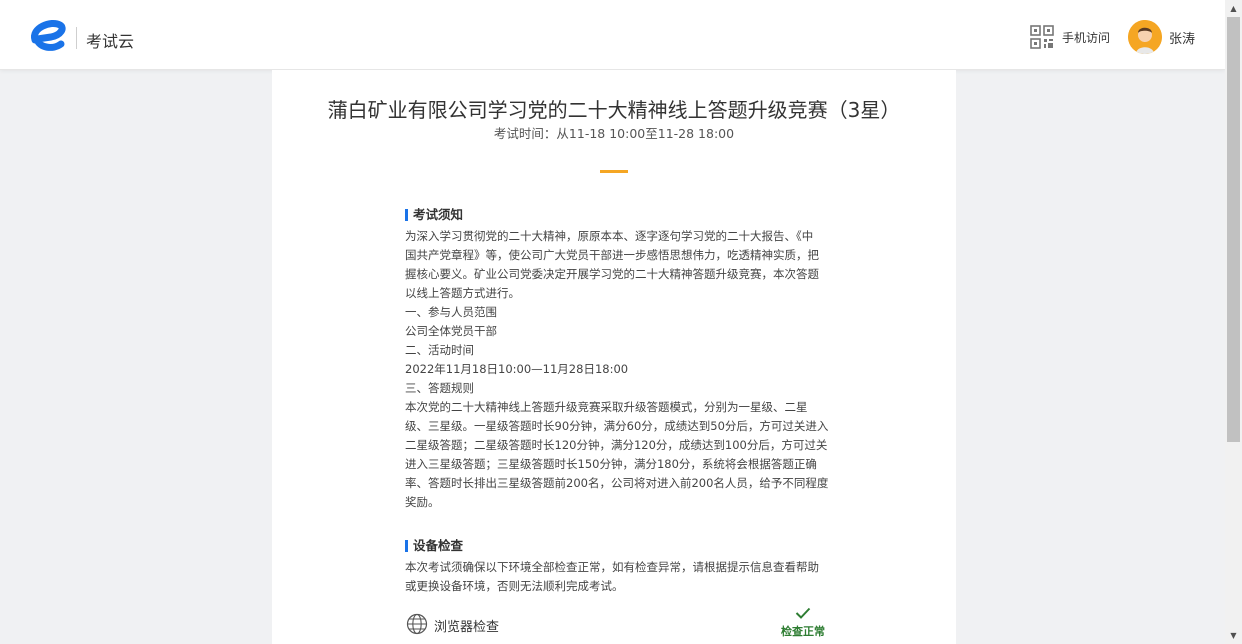 Image resolution: width=1242 pixels, height=644 pixels. I want to click on exam-title: 蒲白矿业有限公司学习党的二十大精神线上答题升级竞赛（3星）, so click(614, 110).